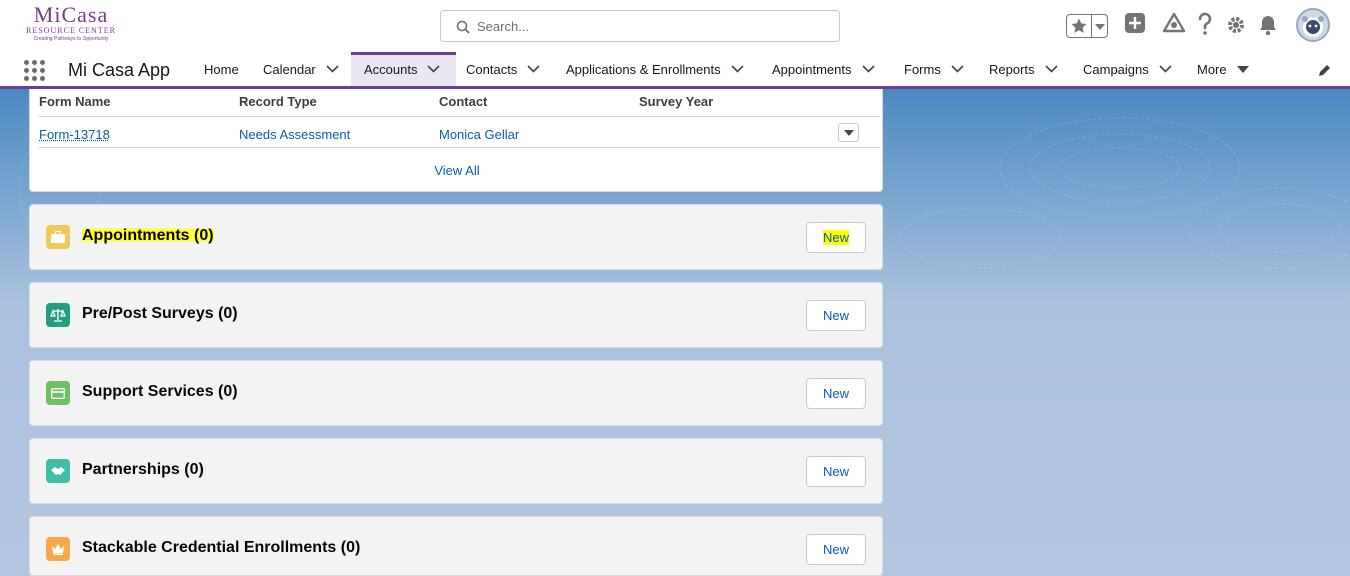 Image resolution: width=1350 pixels, height=576 pixels. What do you see at coordinates (922, 69) in the screenshot?
I see `nav-forms-label: Forms` at bounding box center [922, 69].